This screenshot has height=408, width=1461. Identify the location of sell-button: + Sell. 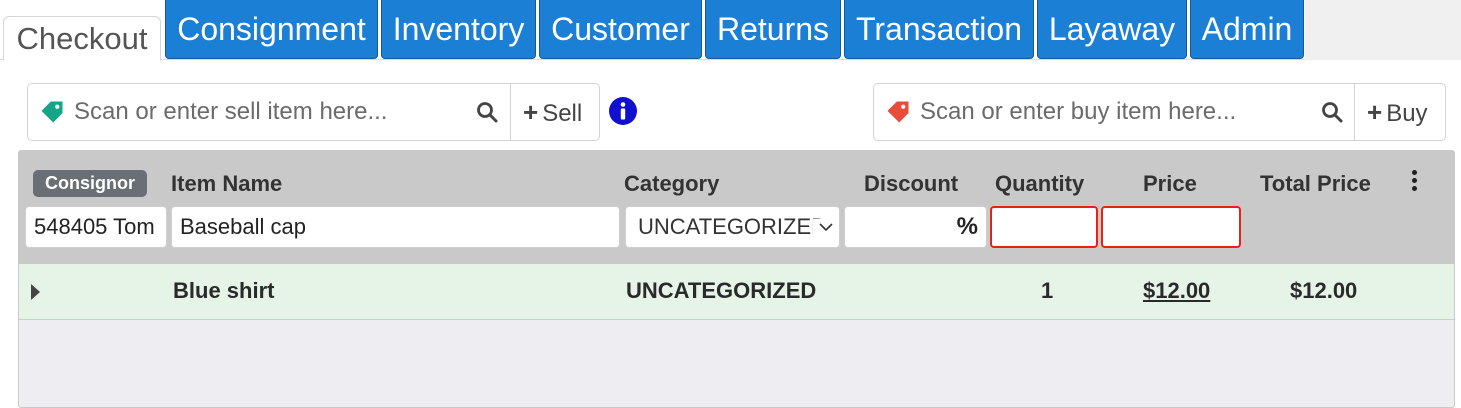
(555, 112).